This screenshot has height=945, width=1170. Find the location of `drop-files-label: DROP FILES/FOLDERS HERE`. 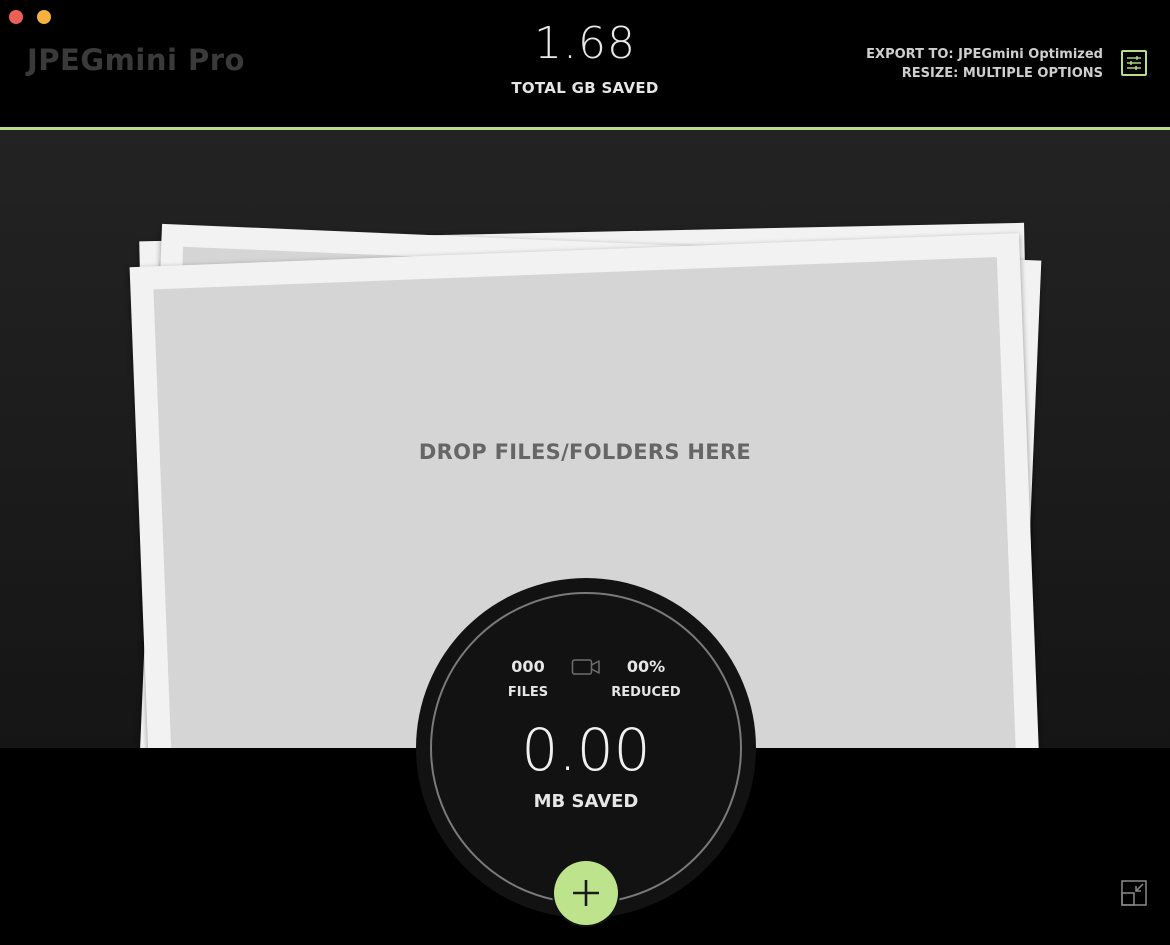

drop-files-label: DROP FILES/FOLDERS HERE is located at coordinates (585, 452).